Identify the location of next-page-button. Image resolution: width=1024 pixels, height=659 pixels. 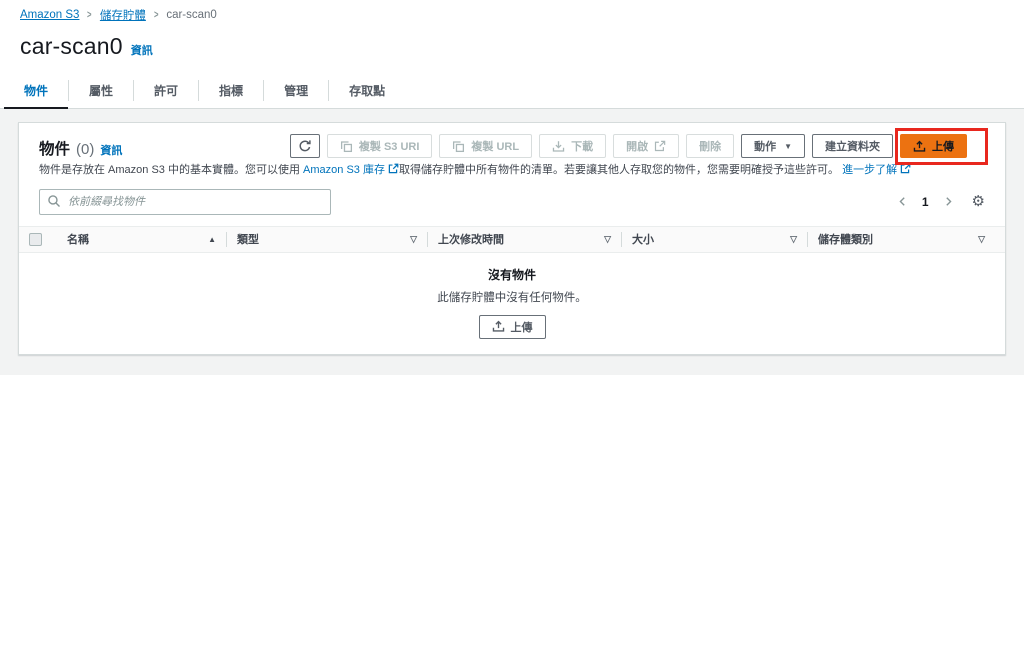
(948, 201).